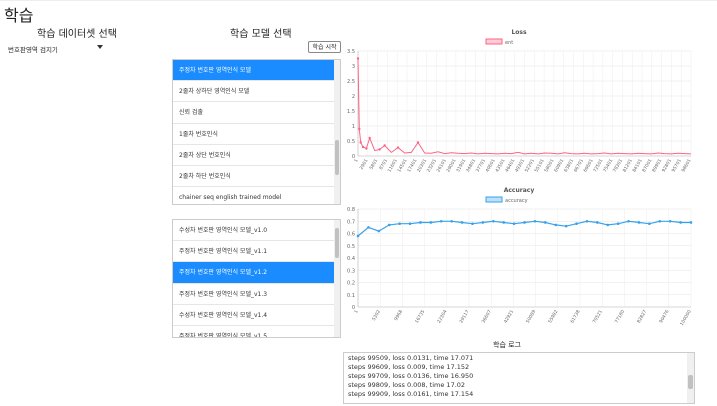  What do you see at coordinates (598, 317) in the screenshot?
I see `x-tick-label: 70521` at bounding box center [598, 317].